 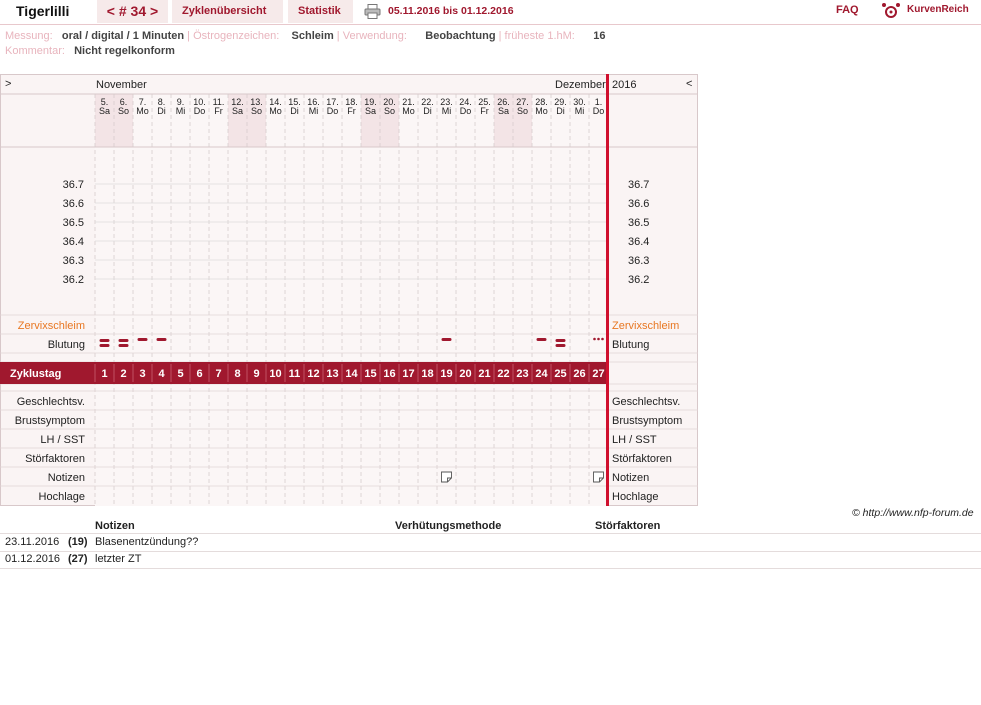 What do you see at coordinates (275, 374) in the screenshot?
I see `cycle-day-number: 10` at bounding box center [275, 374].